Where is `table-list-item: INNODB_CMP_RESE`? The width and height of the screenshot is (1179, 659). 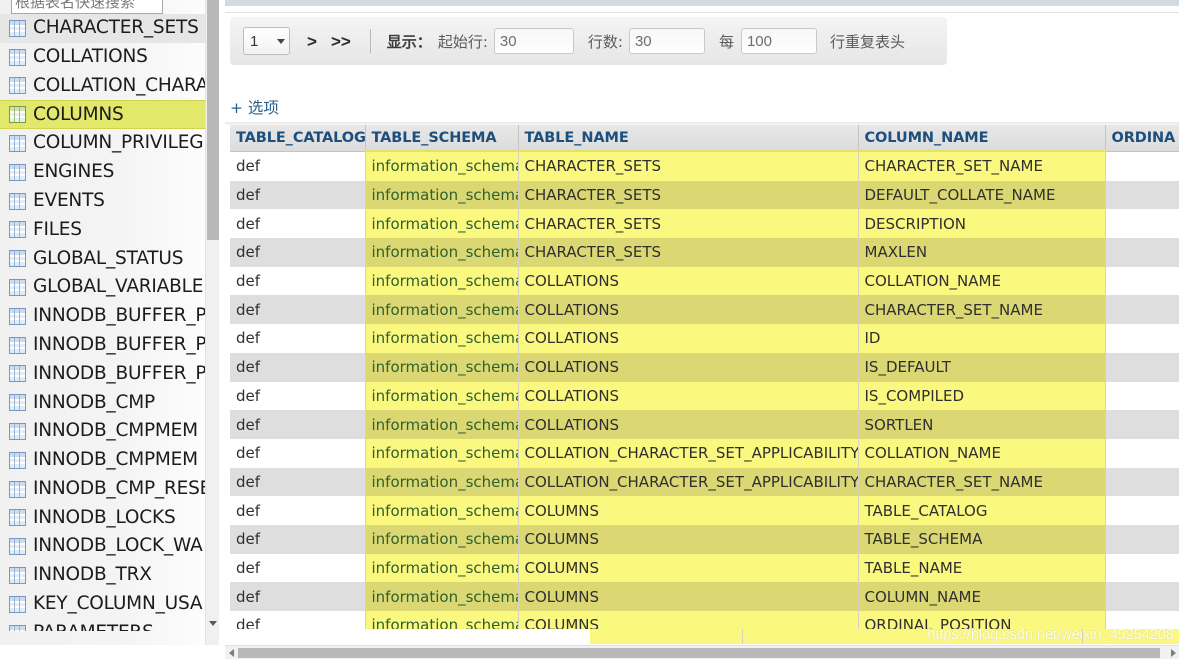
table-list-item: INNODB_CMP_RESE is located at coordinates (102, 489).